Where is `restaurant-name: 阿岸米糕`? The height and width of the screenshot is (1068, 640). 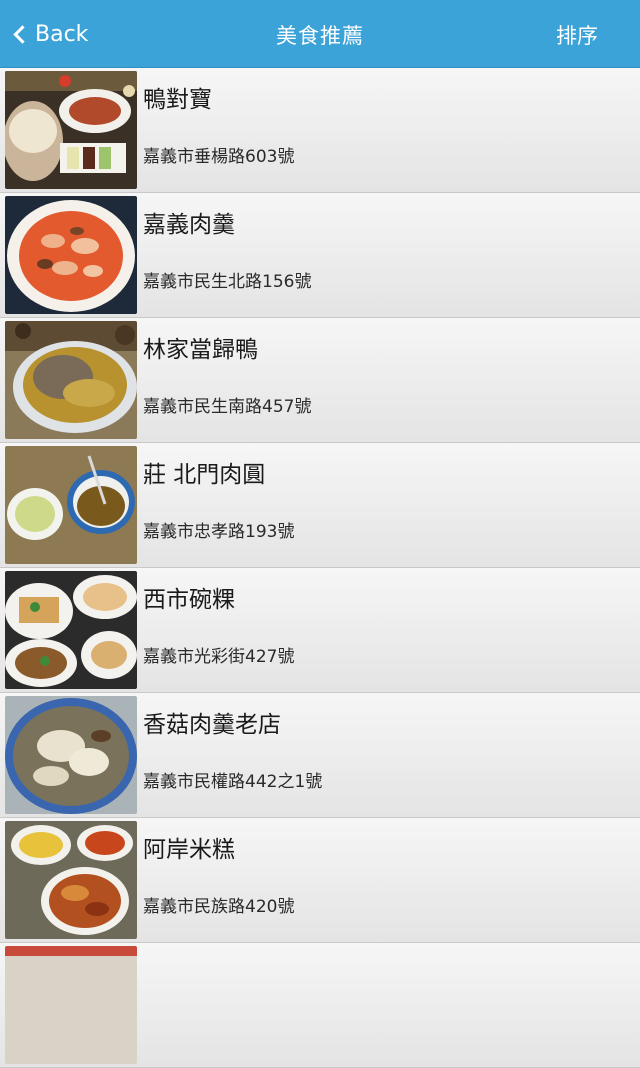
restaurant-name: 阿岸米糕 is located at coordinates (189, 850).